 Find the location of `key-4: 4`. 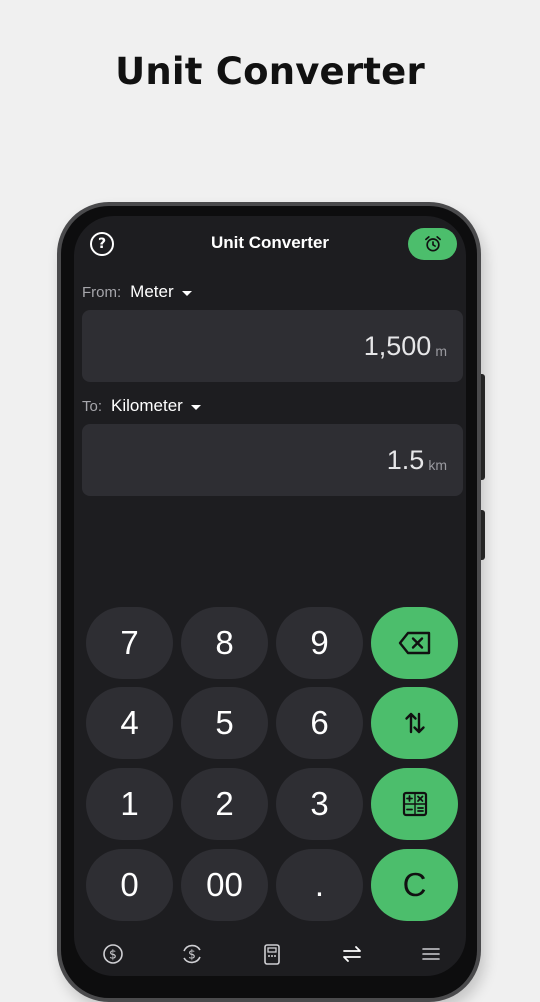

key-4: 4 is located at coordinates (129, 723).